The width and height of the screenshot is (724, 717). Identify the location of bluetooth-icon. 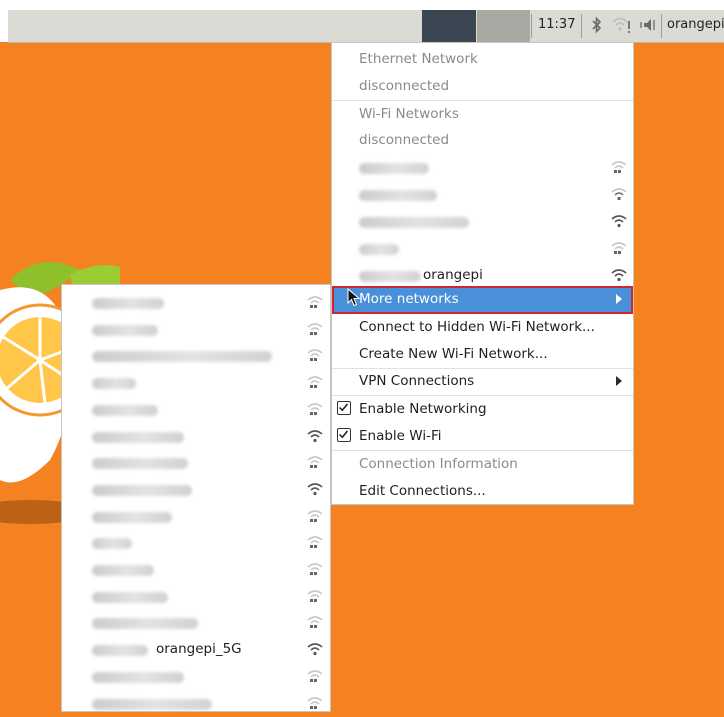
(597, 25).